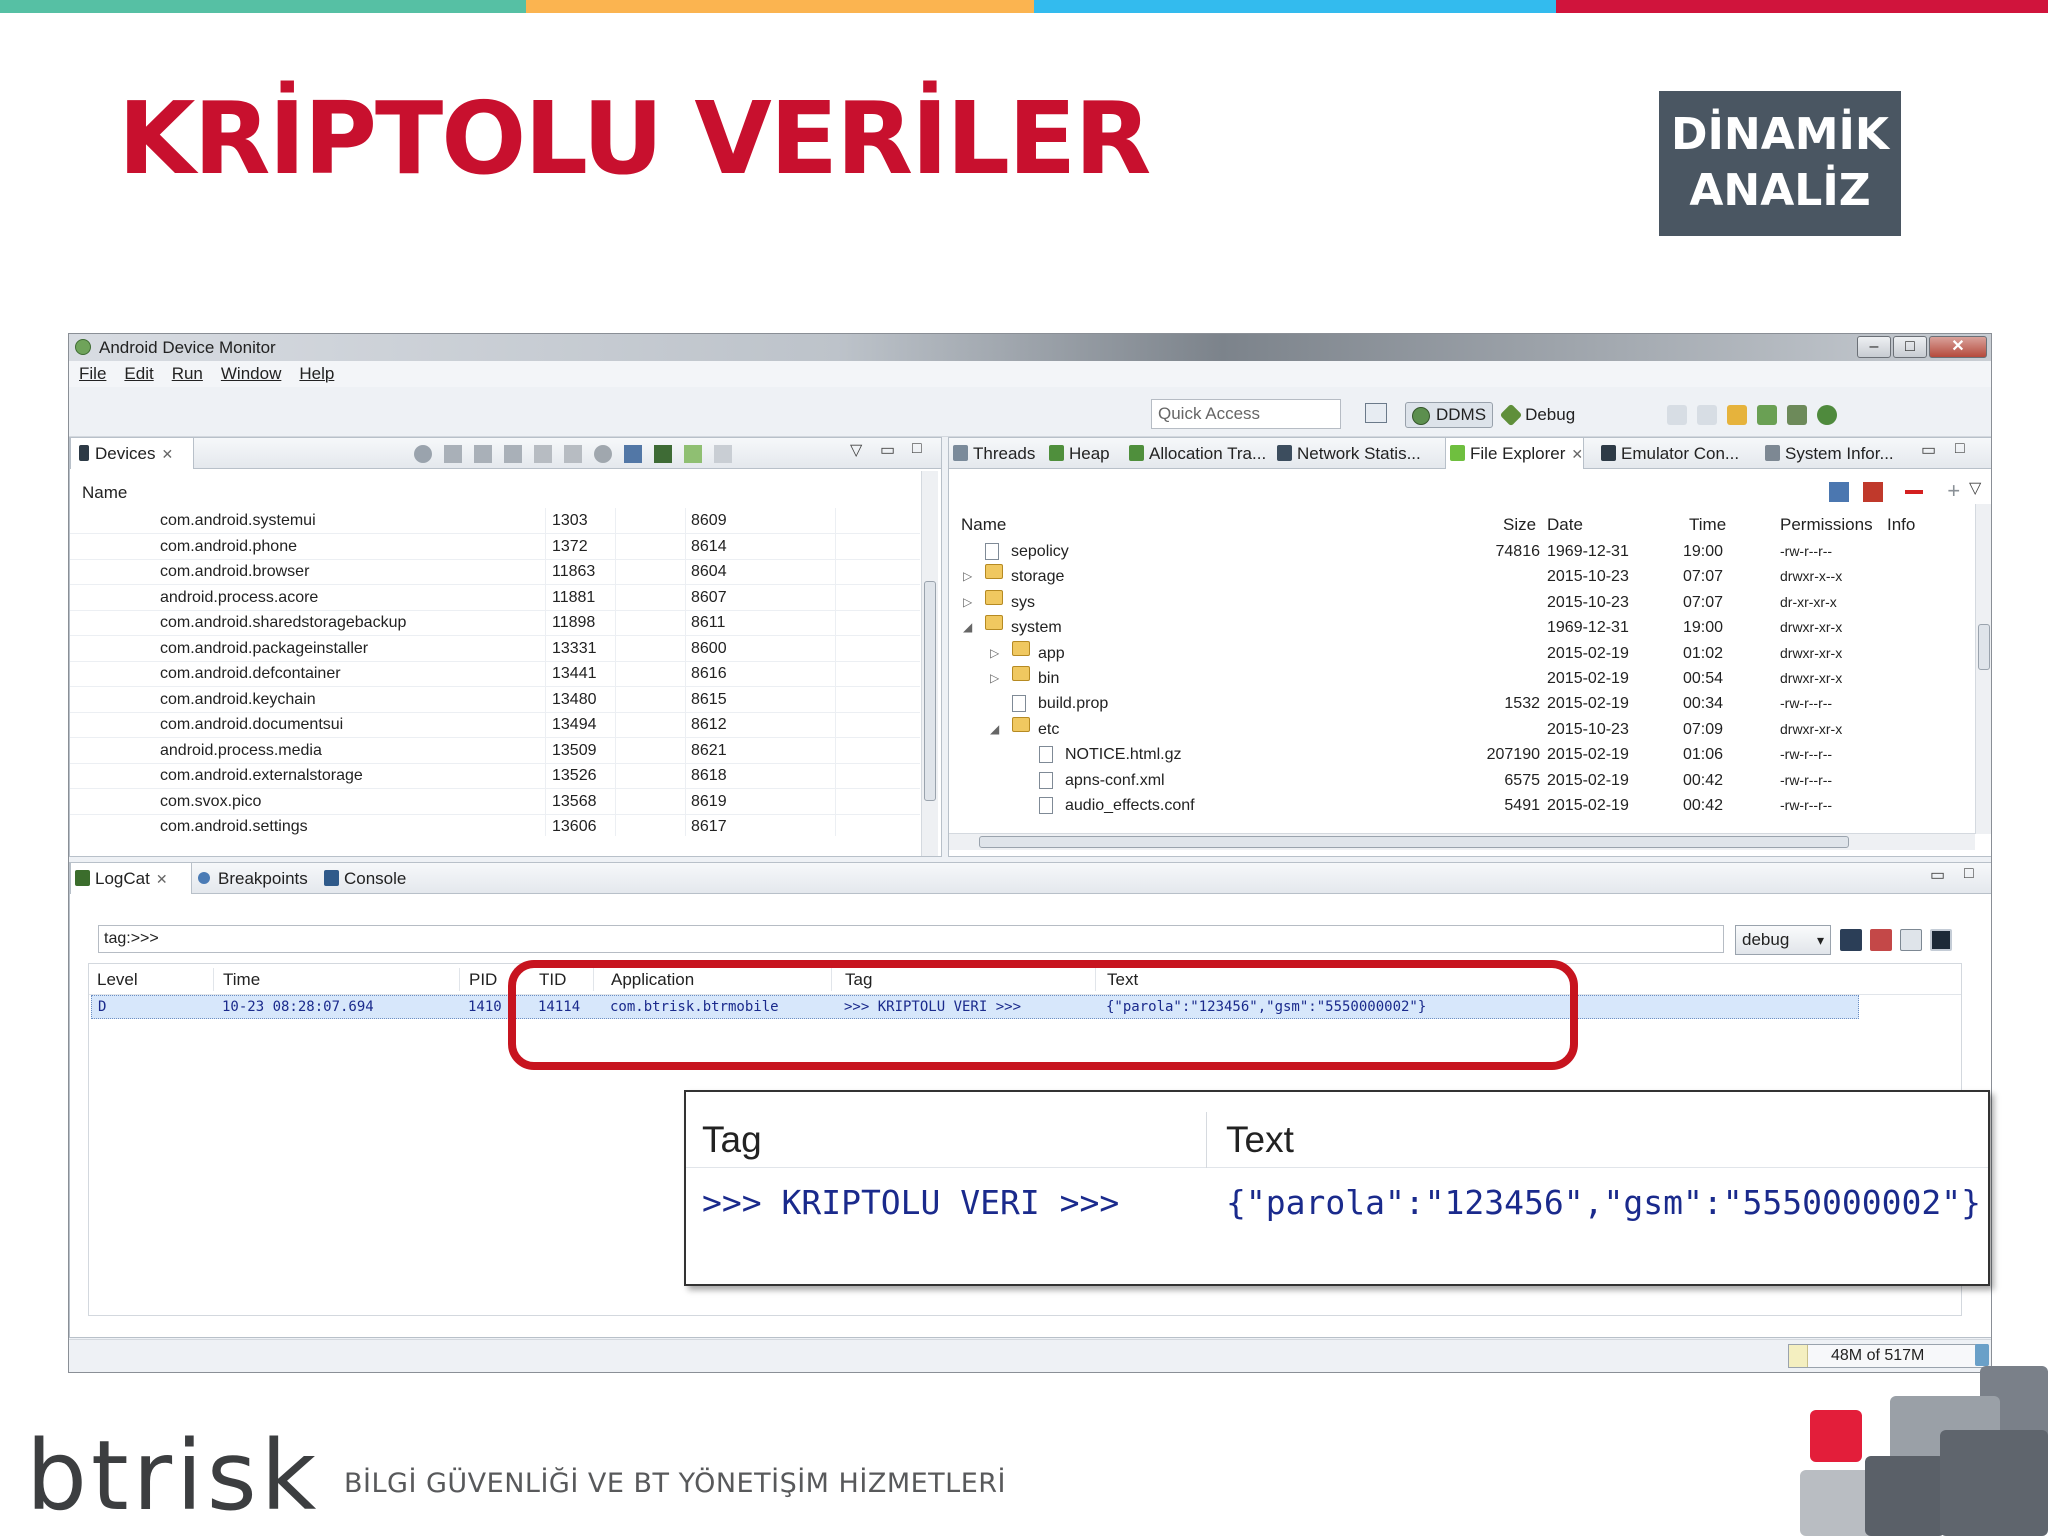 The height and width of the screenshot is (1536, 2048). I want to click on devices-scroll-thumb, so click(930, 691).